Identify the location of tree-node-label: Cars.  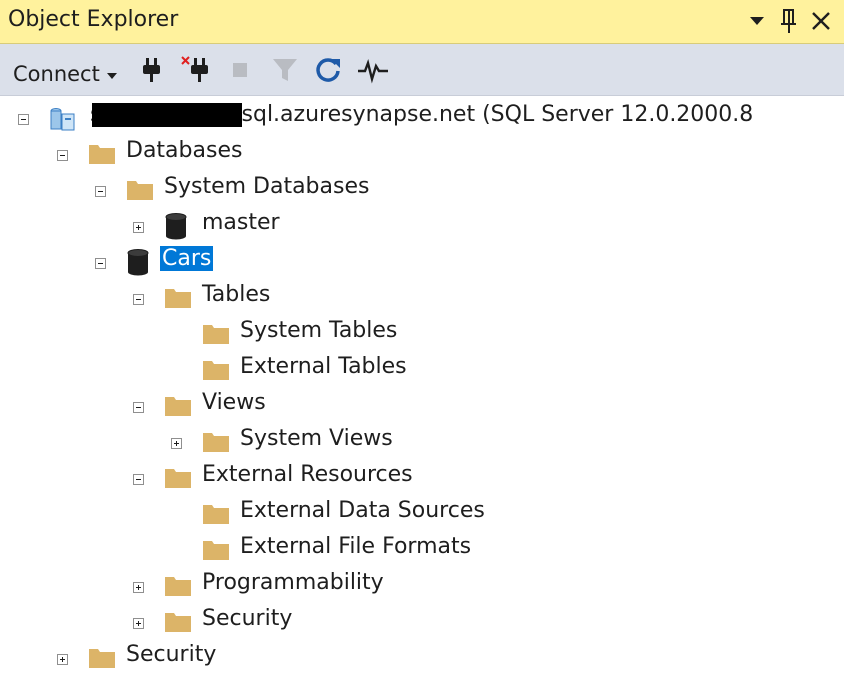
(187, 258).